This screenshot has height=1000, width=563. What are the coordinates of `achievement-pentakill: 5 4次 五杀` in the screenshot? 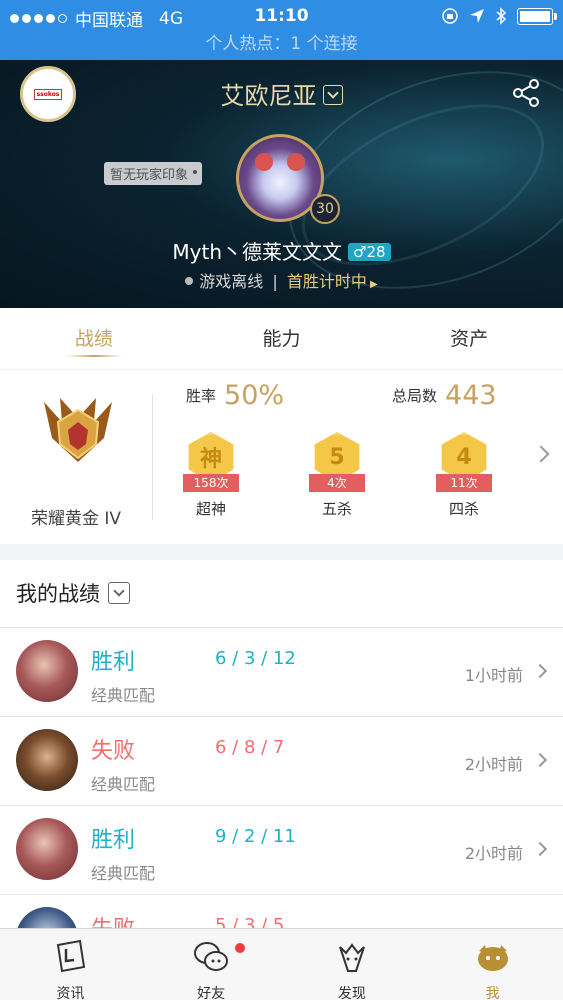 It's located at (337, 475).